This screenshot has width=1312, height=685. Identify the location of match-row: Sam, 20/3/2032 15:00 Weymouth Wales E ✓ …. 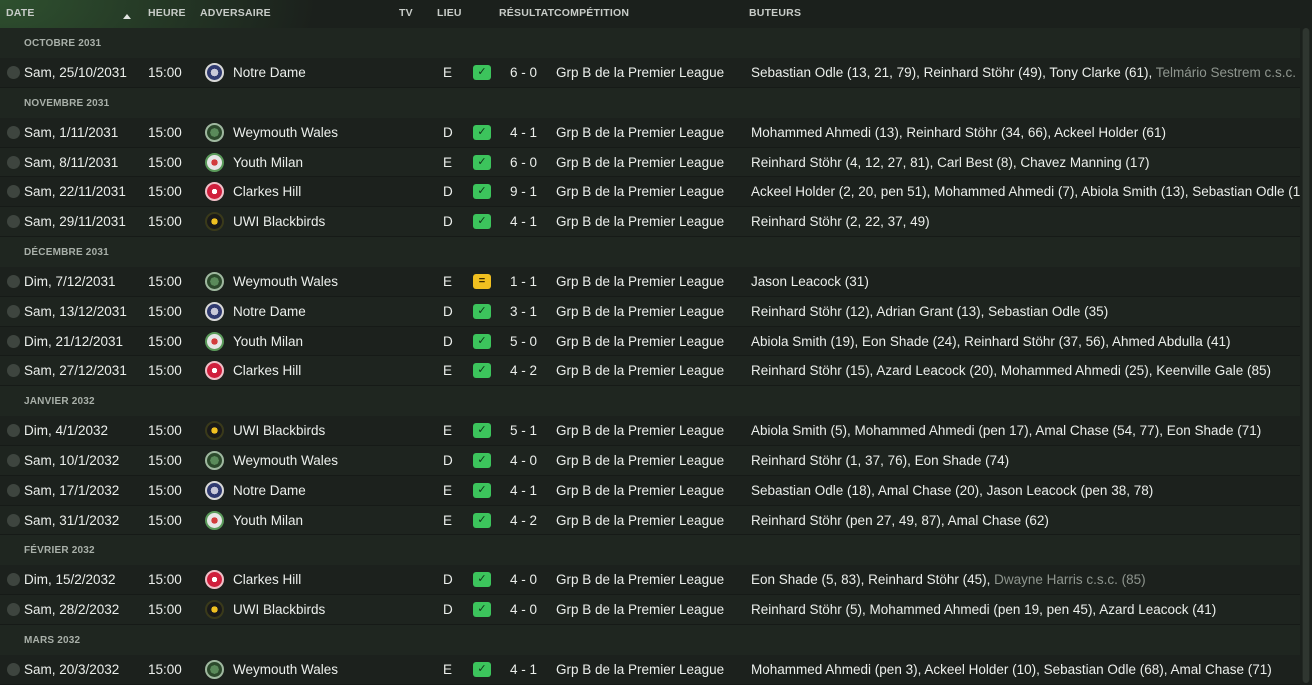
(650, 669).